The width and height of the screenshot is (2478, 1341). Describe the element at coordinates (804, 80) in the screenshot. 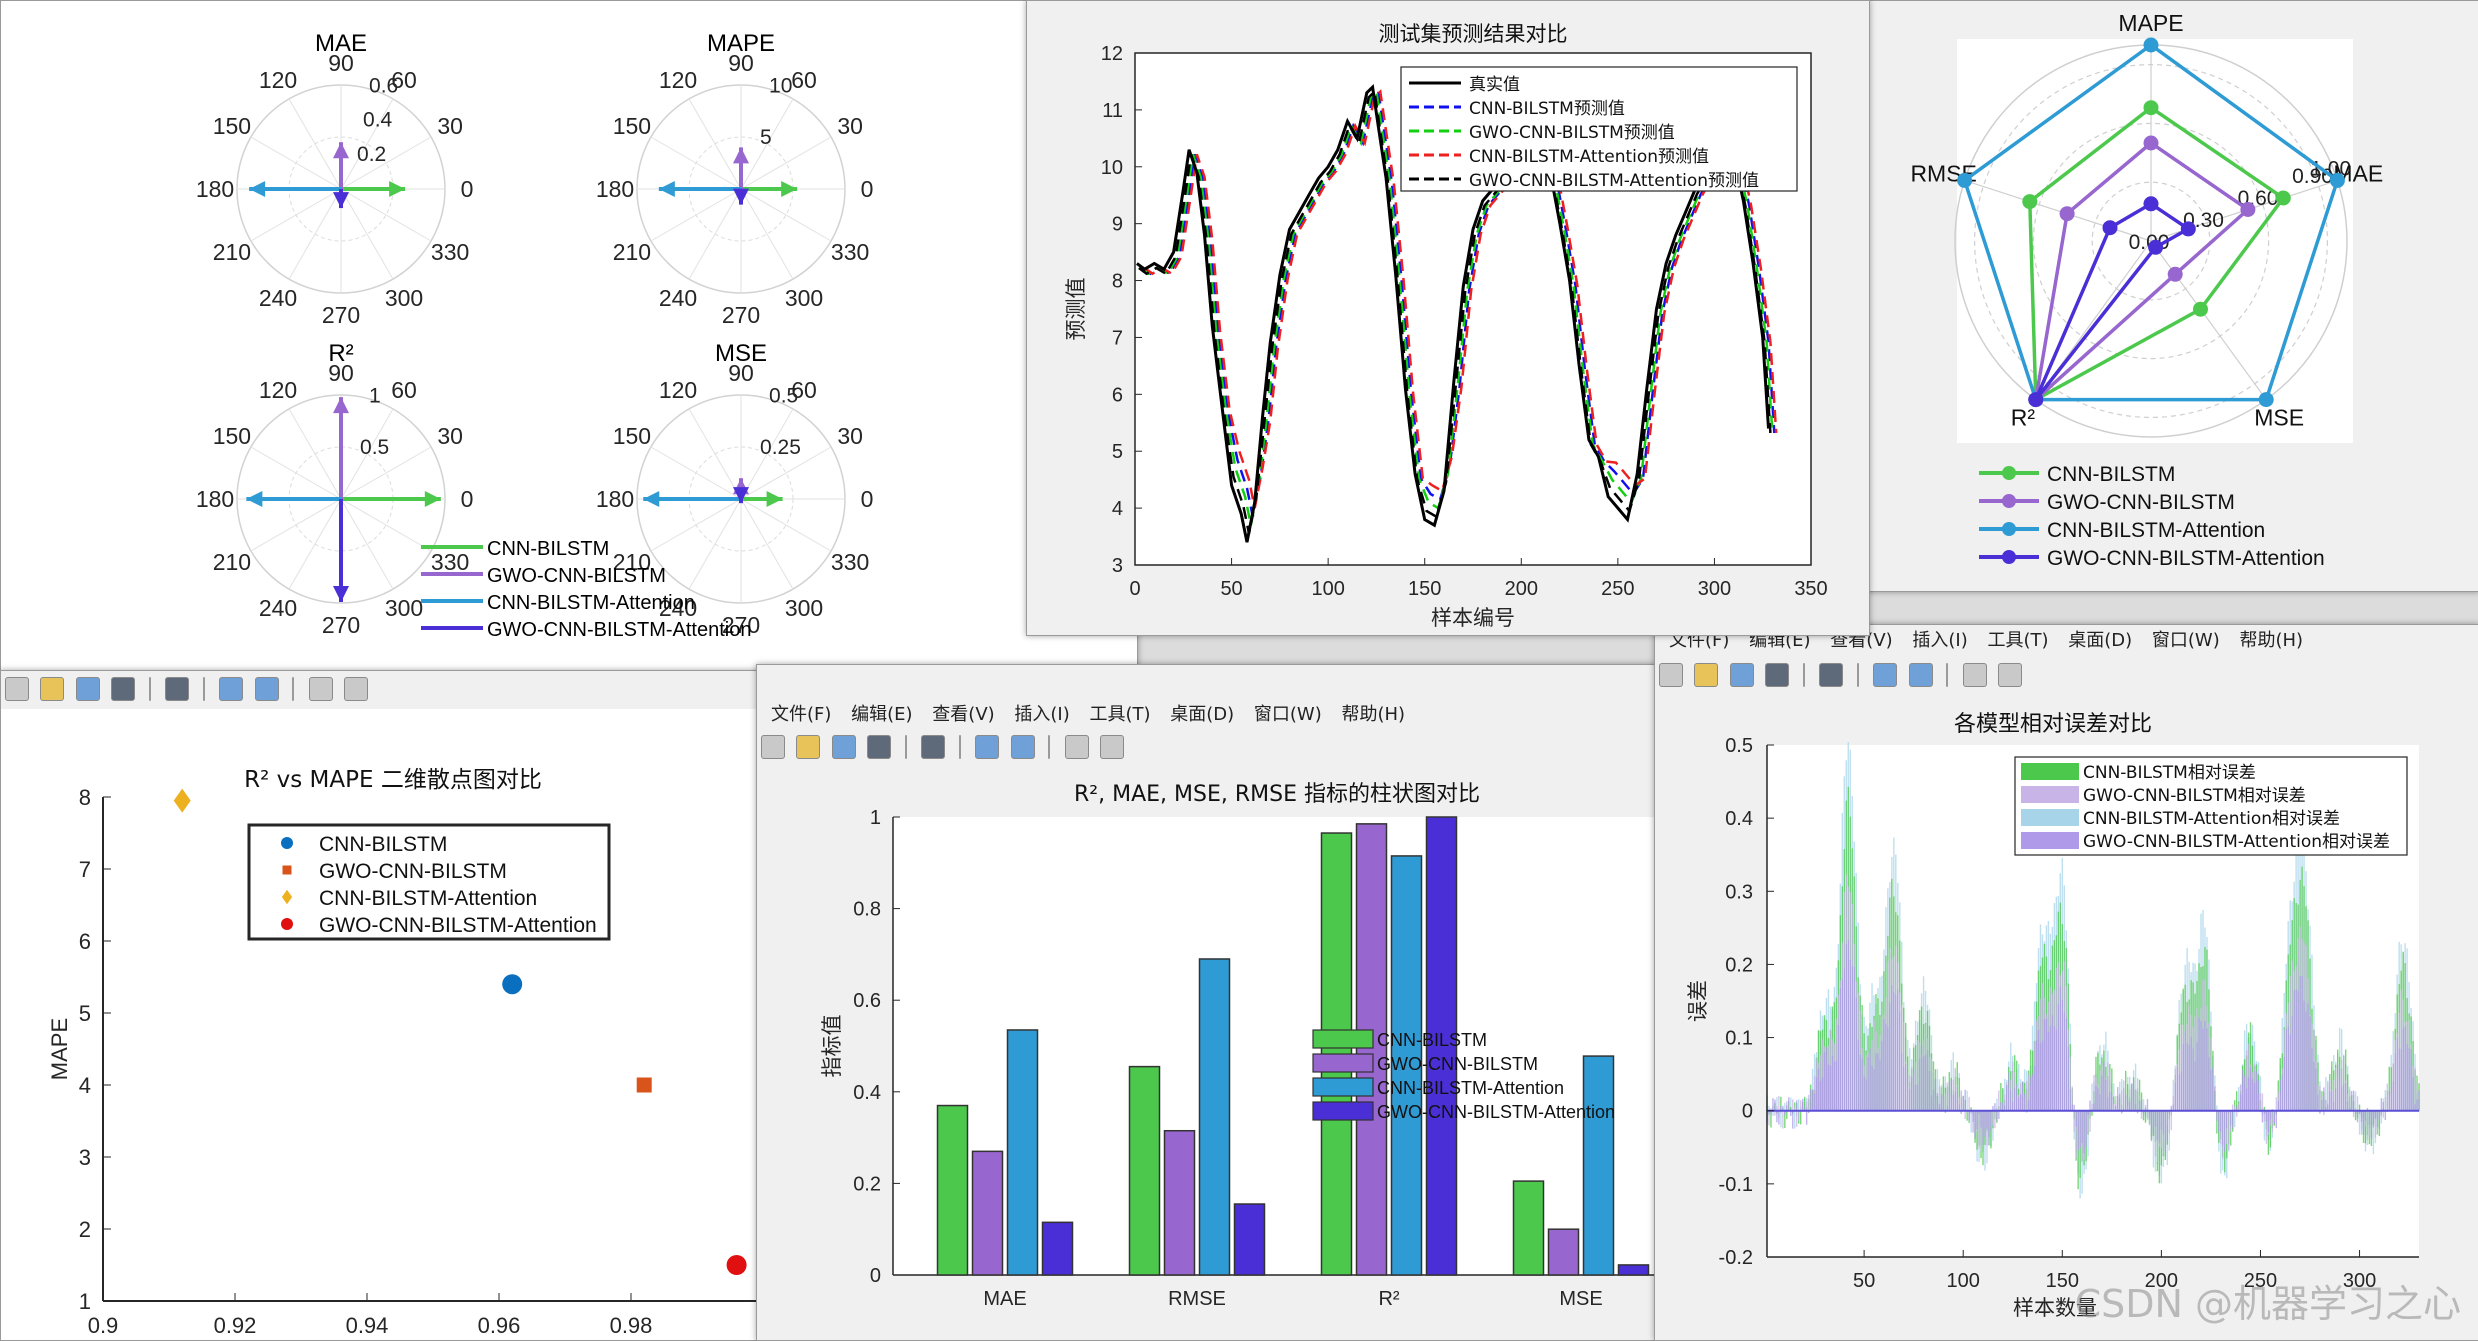

I see `compass-angle-tick: 60` at that location.